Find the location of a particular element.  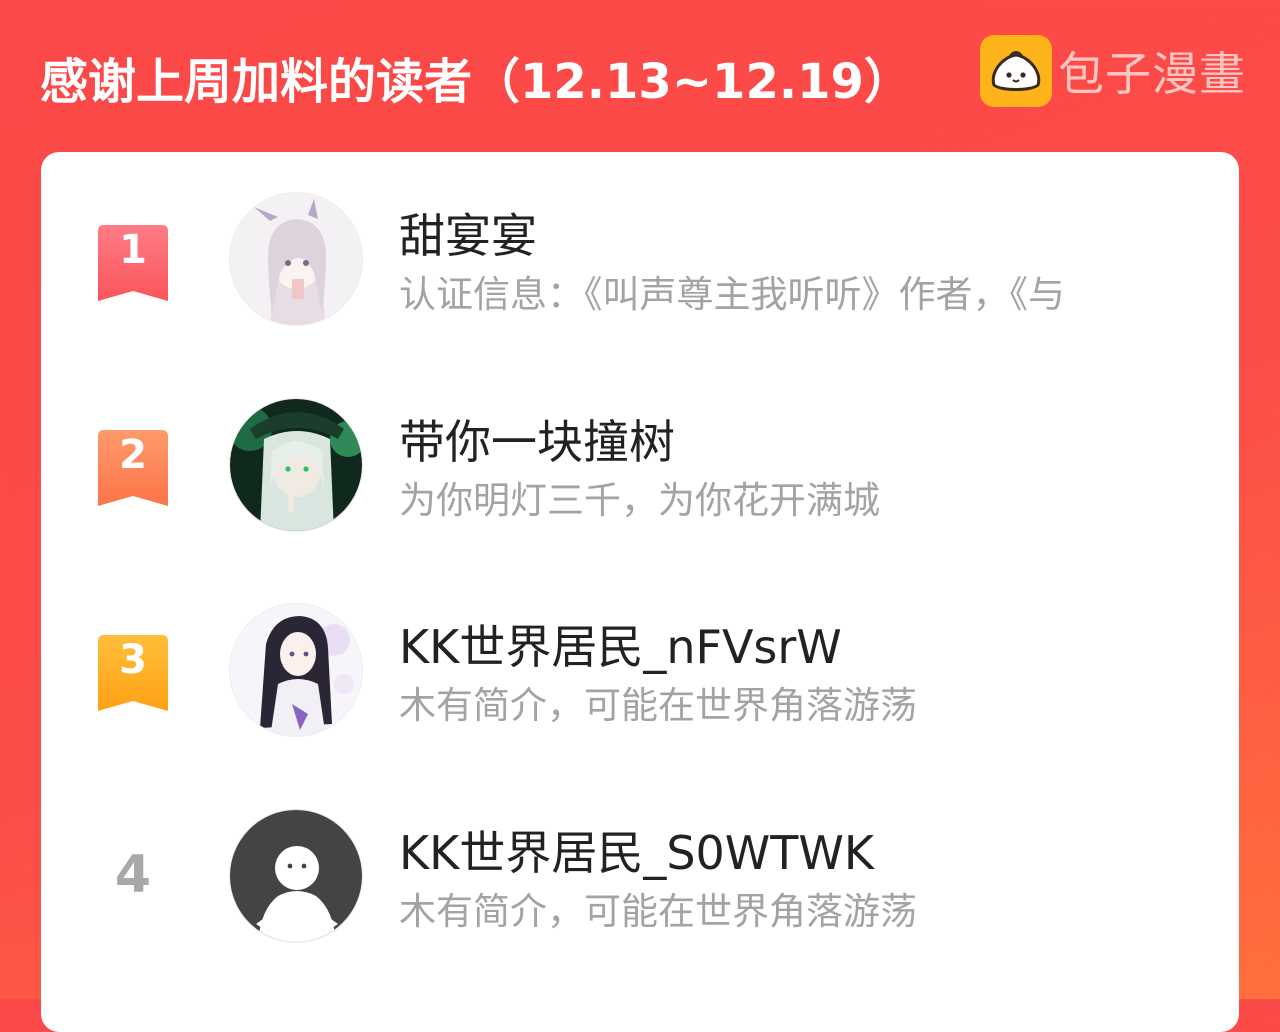

user-bio: 为你明灯三千，为你花开满城 is located at coordinates (639, 500).